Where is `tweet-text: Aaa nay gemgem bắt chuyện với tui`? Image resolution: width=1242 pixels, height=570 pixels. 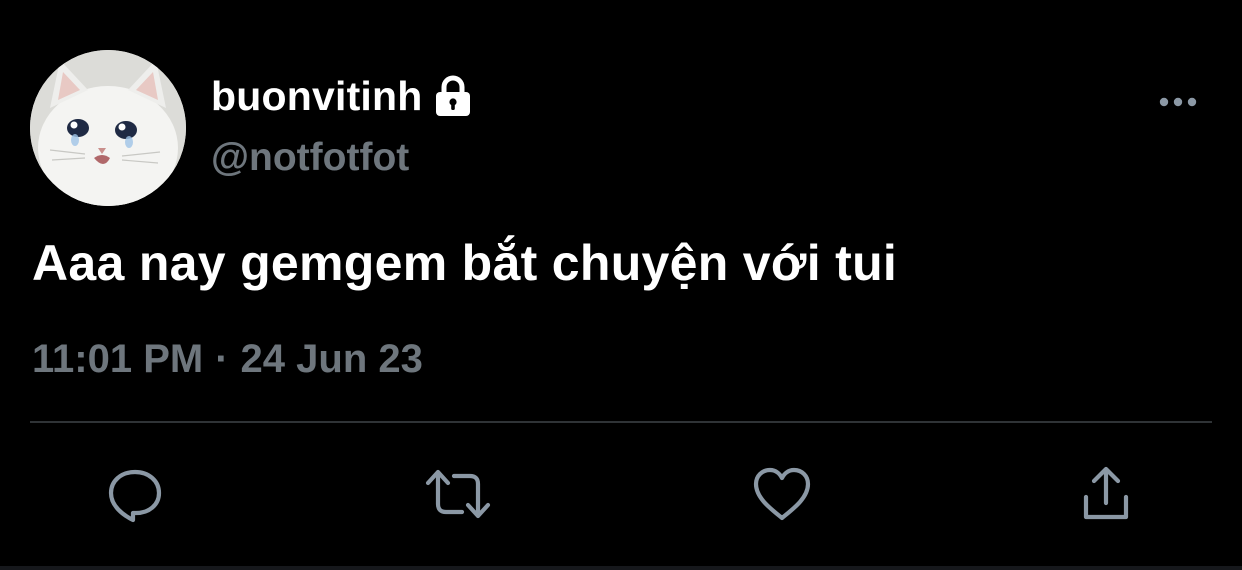
tweet-text: Aaa nay gemgem bắt chuyện với tui is located at coordinates (465, 263).